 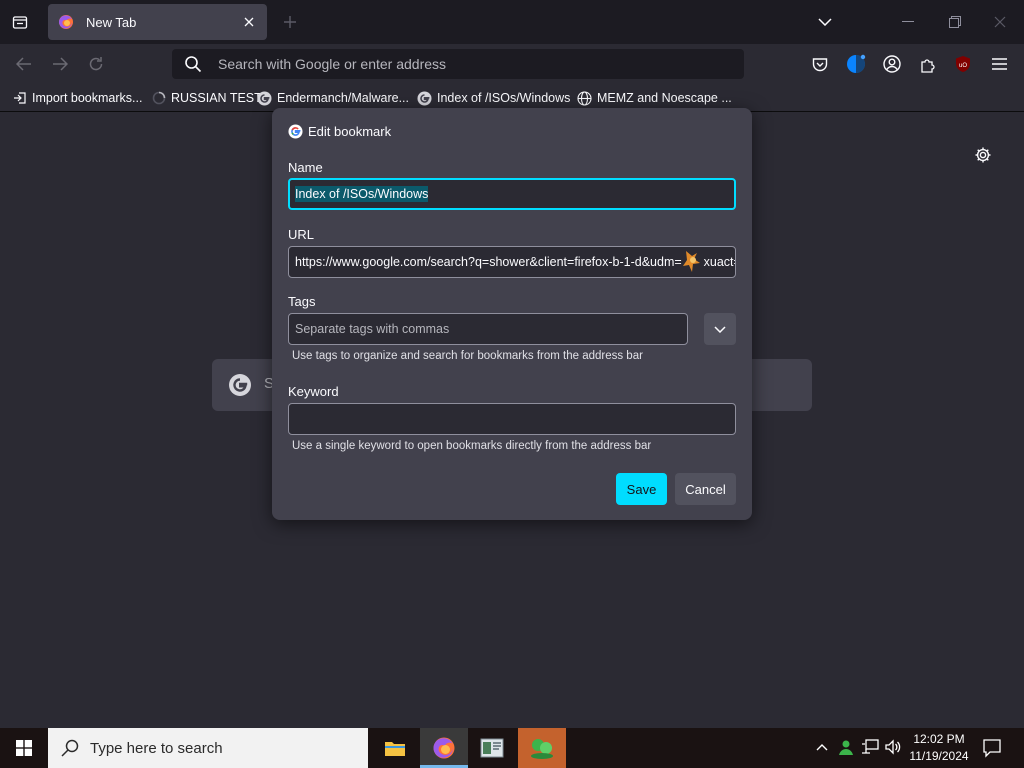 What do you see at coordinates (111, 22) in the screenshot?
I see `tab-title: New Tab` at bounding box center [111, 22].